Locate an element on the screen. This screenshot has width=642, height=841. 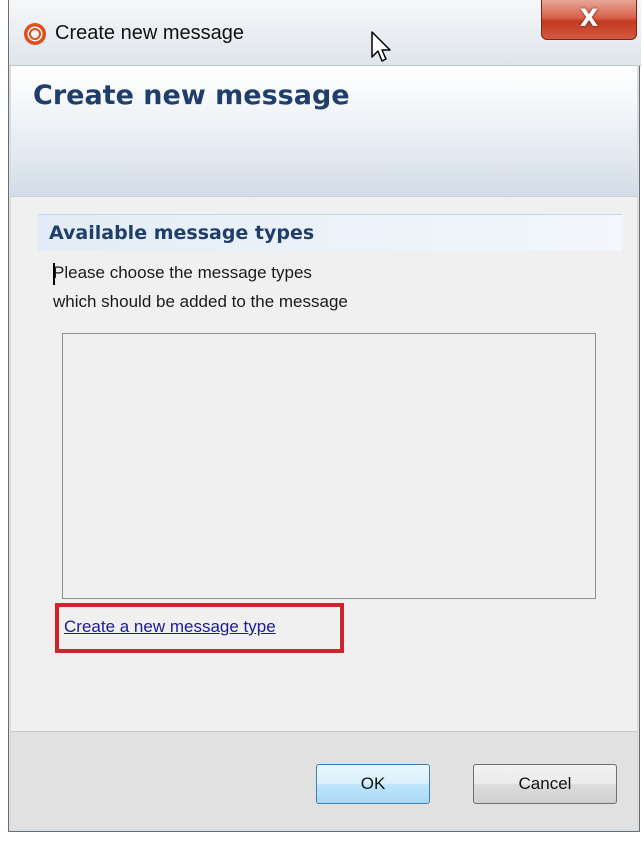
close-button: X is located at coordinates (589, 20).